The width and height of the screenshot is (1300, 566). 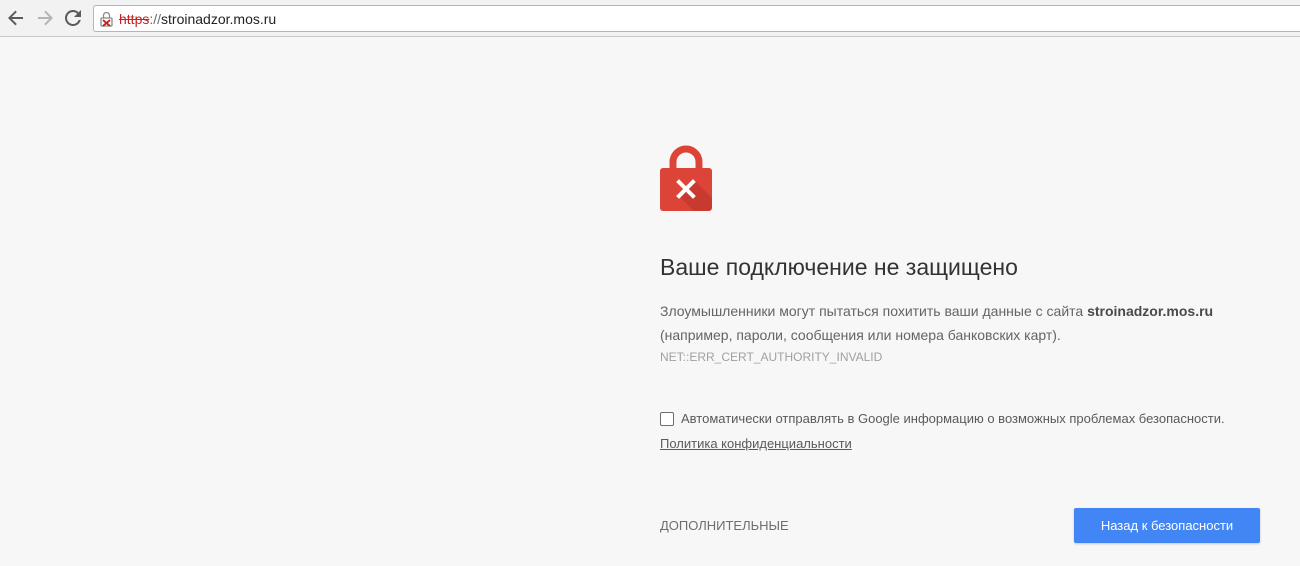 What do you see at coordinates (219, 19) in the screenshot?
I see `url-host: stroinadzor.mos.ru` at bounding box center [219, 19].